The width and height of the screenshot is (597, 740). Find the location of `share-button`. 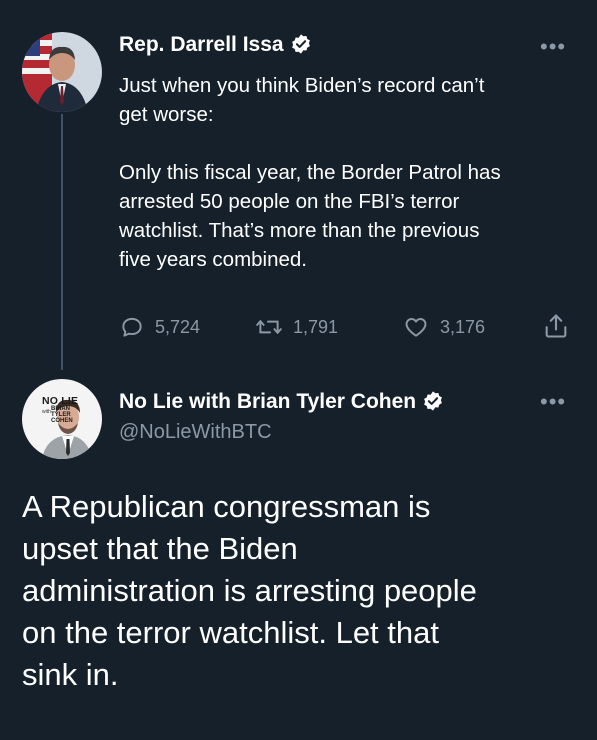

share-button is located at coordinates (556, 326).